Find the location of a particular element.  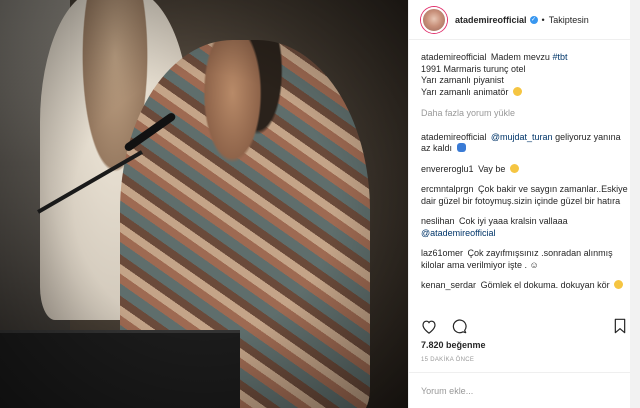

comment-username: atademireofficial is located at coordinates (453, 137).